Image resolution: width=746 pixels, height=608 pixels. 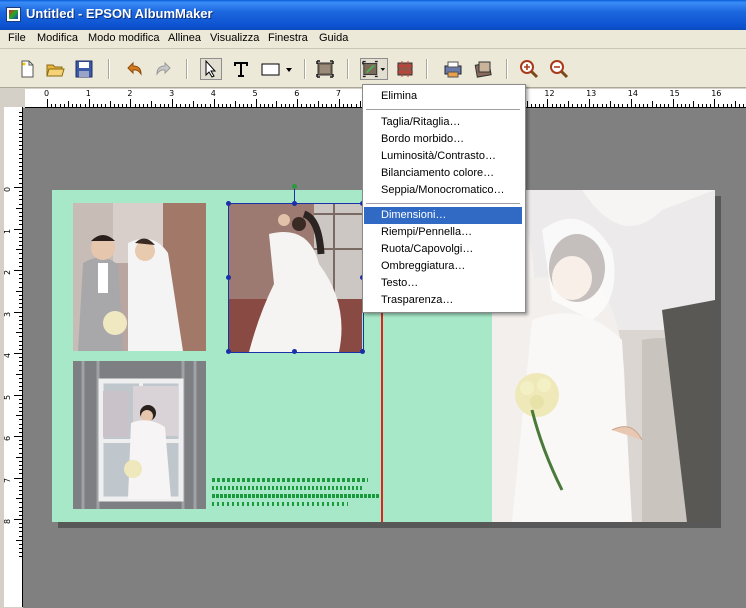 I want to click on select-arrow-icon, so click(x=211, y=69).